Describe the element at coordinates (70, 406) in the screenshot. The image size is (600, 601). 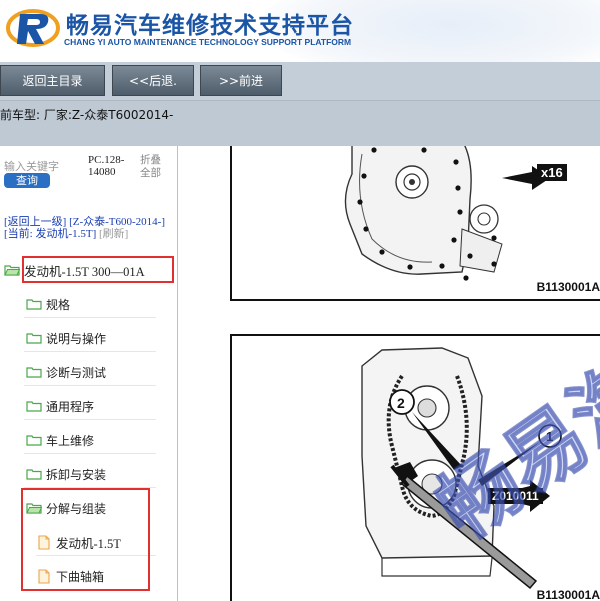
I see `tree-item-label: 通用程序` at that location.